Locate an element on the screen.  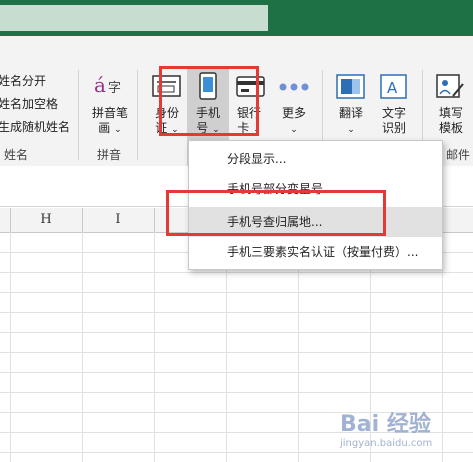
fill-form-icon is located at coordinates (450, 86).